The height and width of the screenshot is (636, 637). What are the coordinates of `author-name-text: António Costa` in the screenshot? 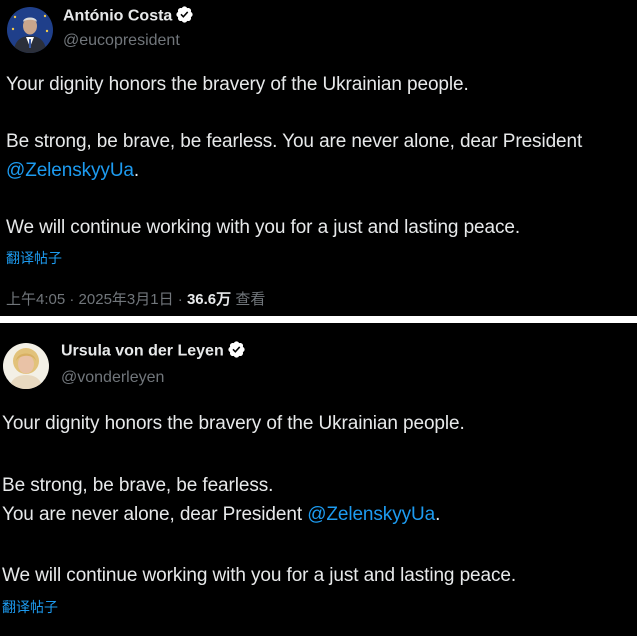 It's located at (117, 16).